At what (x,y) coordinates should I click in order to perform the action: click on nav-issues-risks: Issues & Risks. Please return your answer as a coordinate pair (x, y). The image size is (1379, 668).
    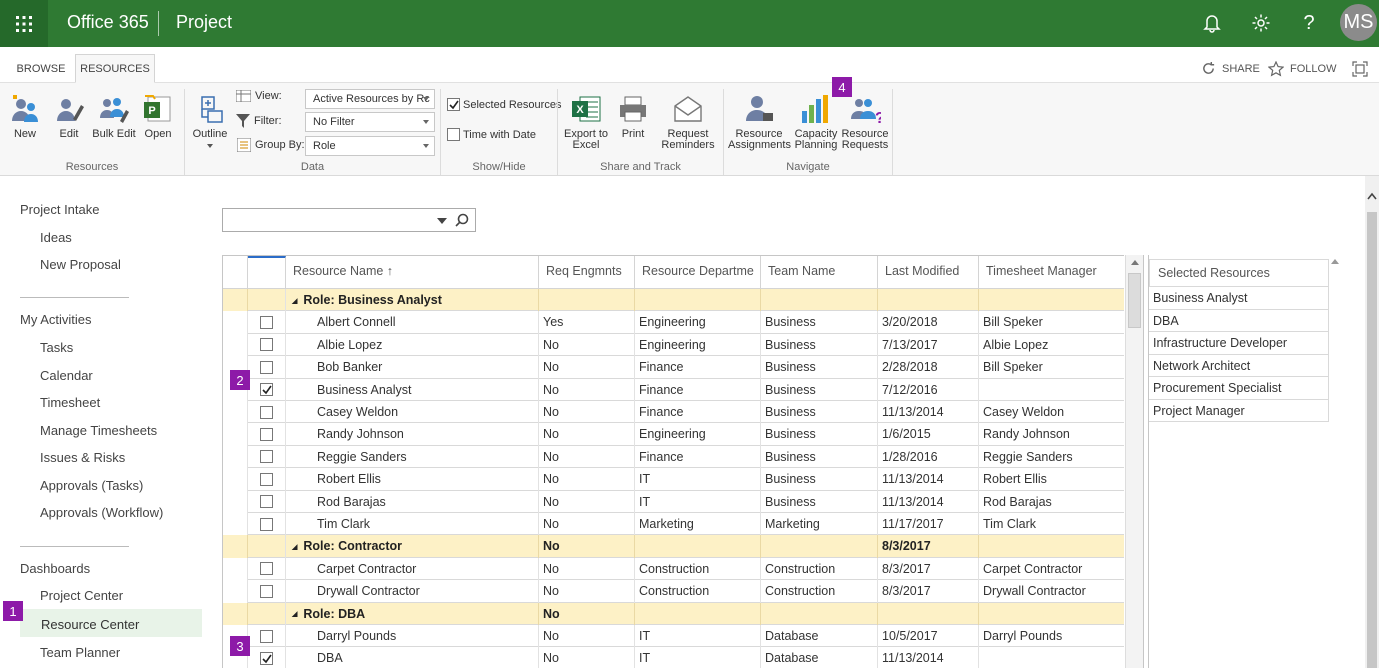
    Looking at the image, I should click on (82, 457).